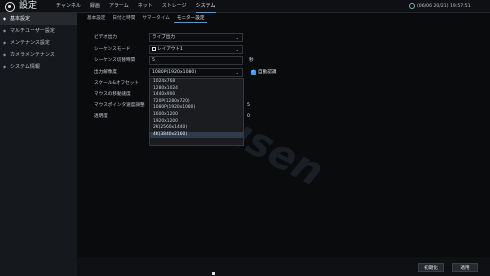 This screenshot has height=276, width=490. I want to click on bottom-bar: 初期化 適用, so click(283, 266).